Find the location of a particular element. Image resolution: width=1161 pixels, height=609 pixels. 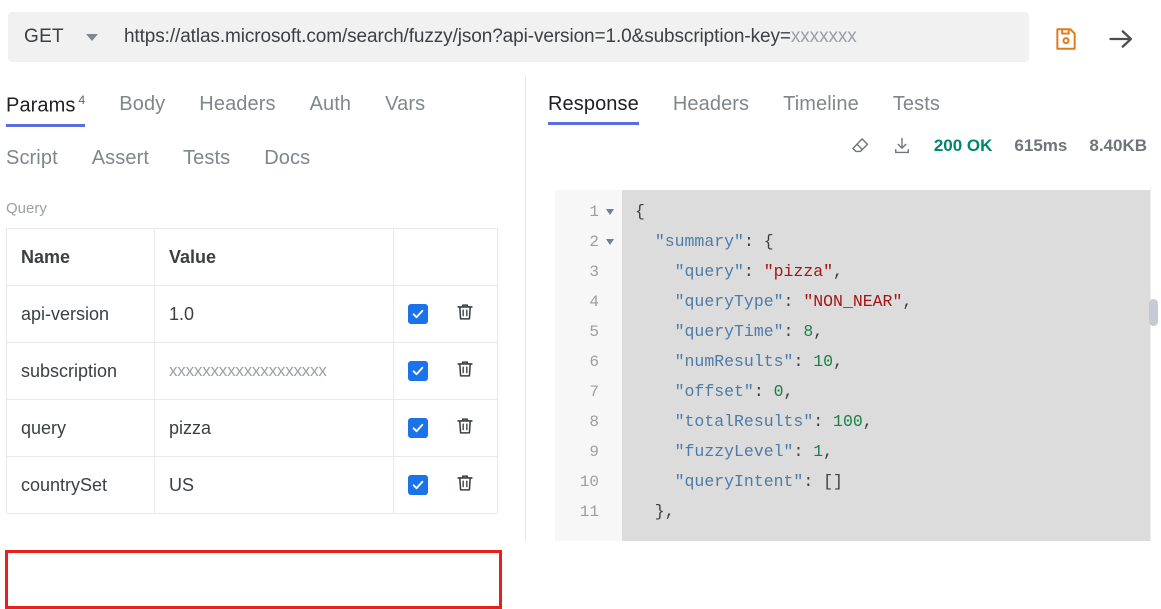

tab-vars: Vars is located at coordinates (405, 109).